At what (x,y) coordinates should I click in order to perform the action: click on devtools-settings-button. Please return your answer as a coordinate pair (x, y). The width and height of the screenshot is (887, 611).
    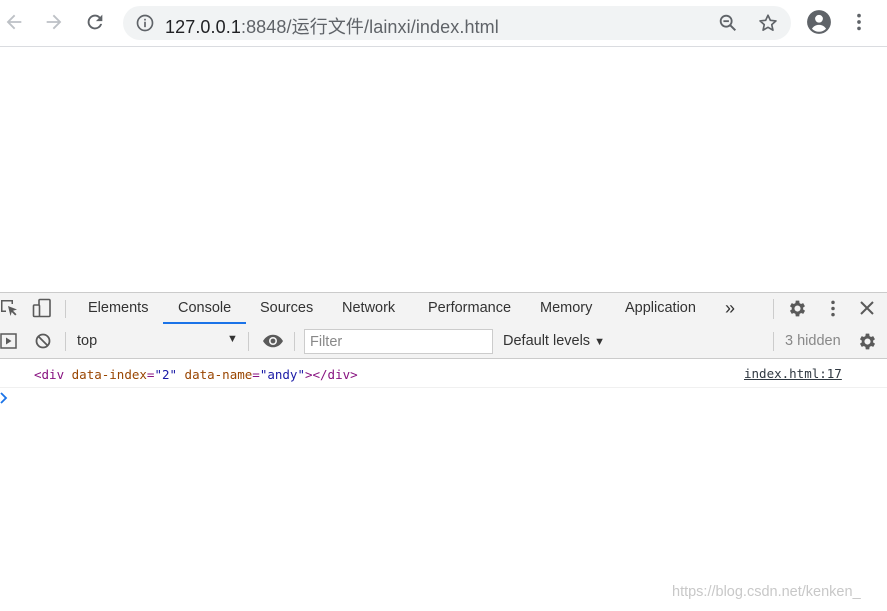
    Looking at the image, I should click on (797, 308).